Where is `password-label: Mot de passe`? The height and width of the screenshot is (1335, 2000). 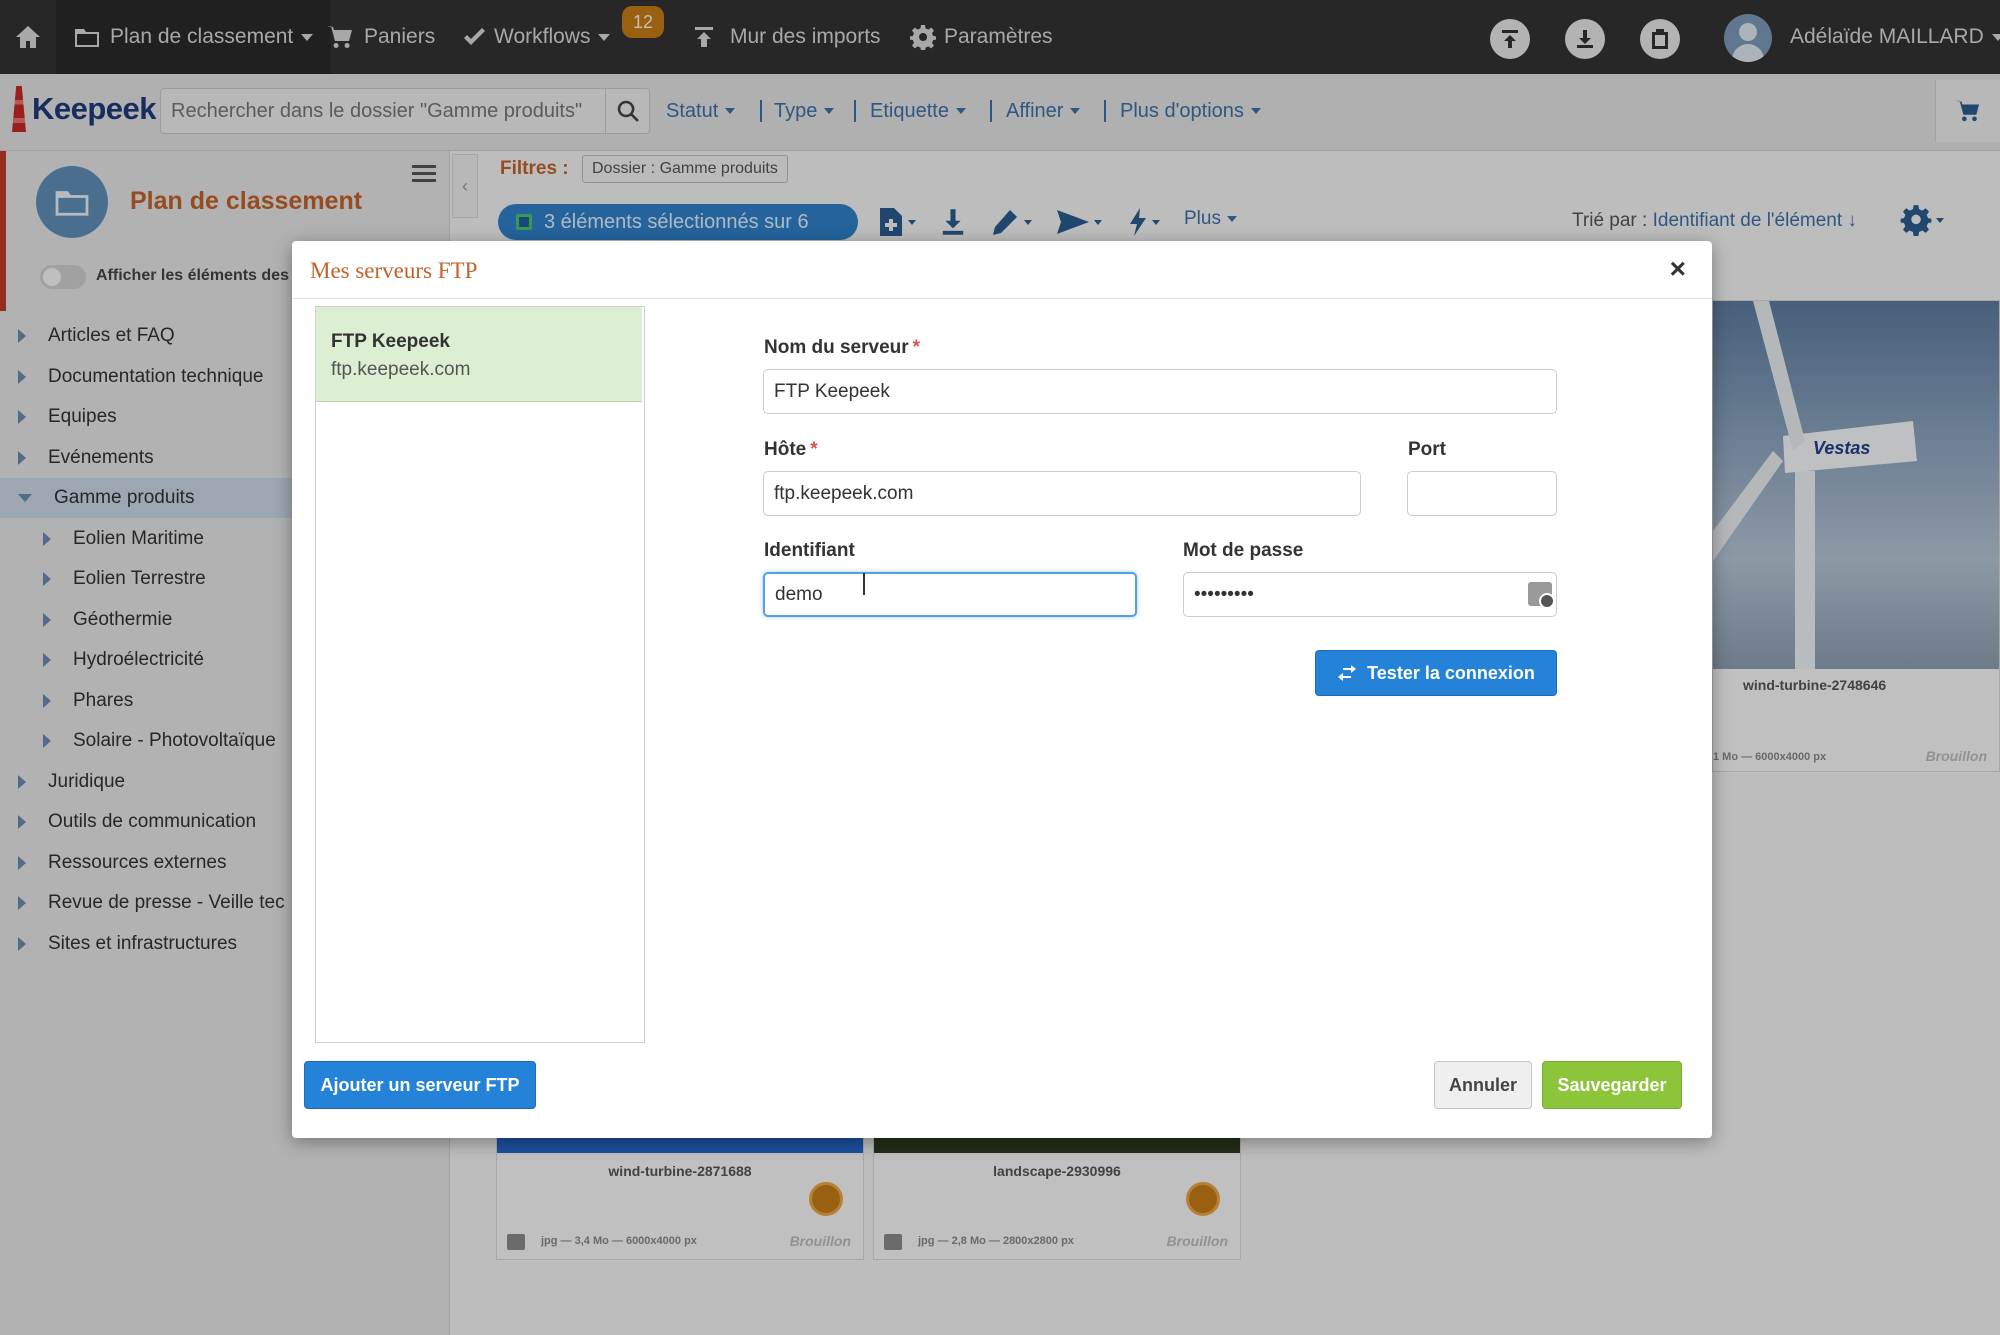
password-label: Mot de passe is located at coordinates (1243, 550).